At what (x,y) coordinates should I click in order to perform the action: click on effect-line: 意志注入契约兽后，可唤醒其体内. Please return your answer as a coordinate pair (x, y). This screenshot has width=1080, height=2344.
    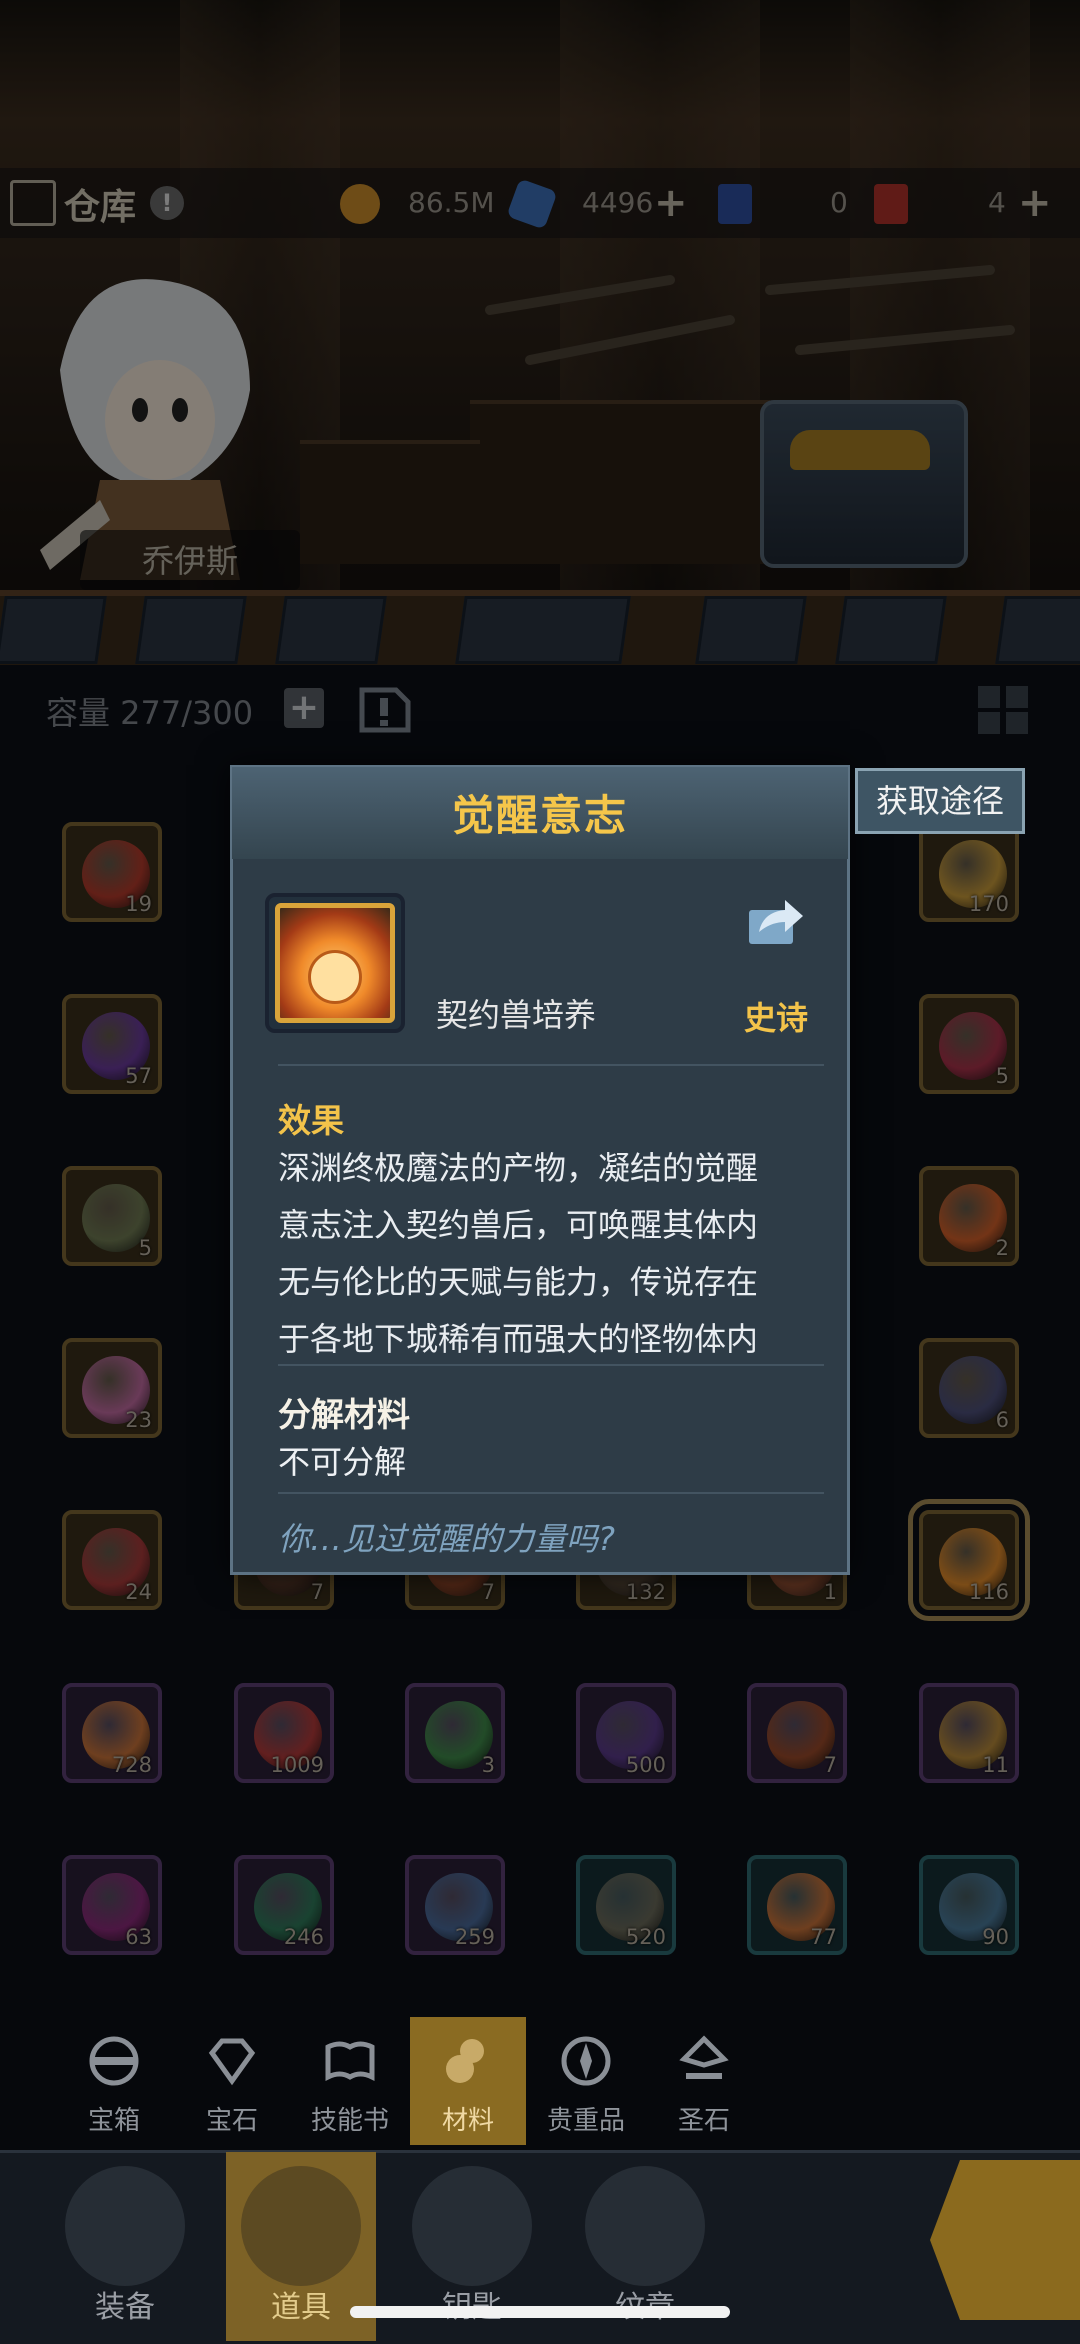
    Looking at the image, I should click on (518, 1225).